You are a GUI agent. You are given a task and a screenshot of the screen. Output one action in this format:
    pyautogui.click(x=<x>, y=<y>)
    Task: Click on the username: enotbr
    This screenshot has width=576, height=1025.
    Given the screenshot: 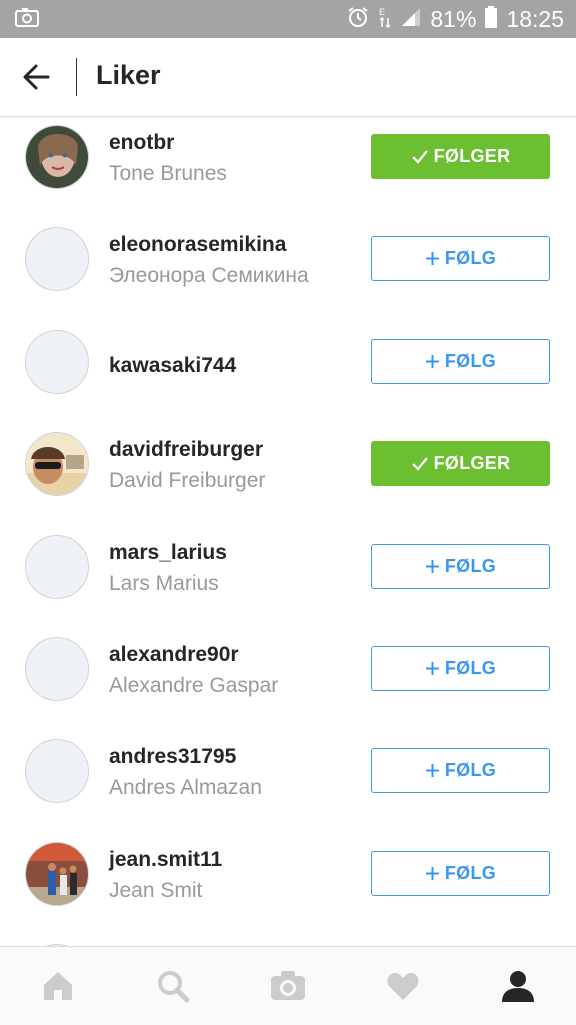 What is the action you would take?
    pyautogui.click(x=141, y=143)
    